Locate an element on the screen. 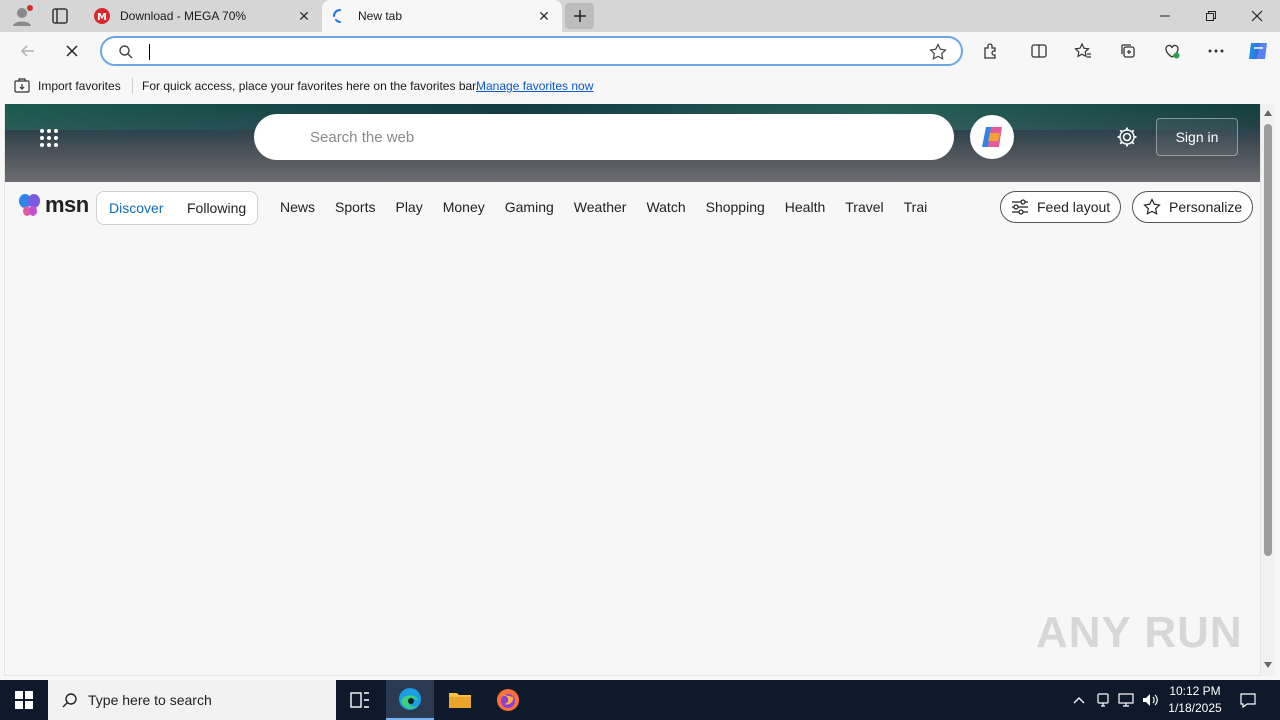 Image resolution: width=1280 pixels, height=720 pixels. nav-sports: Sports is located at coordinates (355, 207).